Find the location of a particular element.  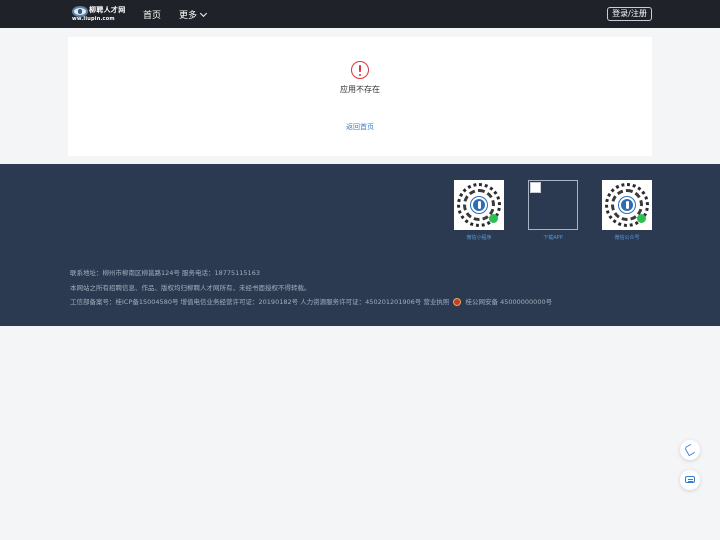

exclamation-circle-icon is located at coordinates (360, 70).